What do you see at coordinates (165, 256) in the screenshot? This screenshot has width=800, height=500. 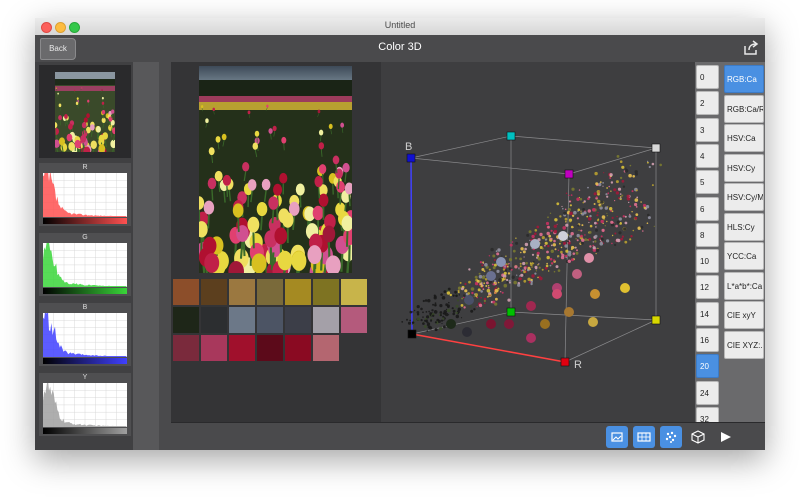 I see `sidebar-shadow` at bounding box center [165, 256].